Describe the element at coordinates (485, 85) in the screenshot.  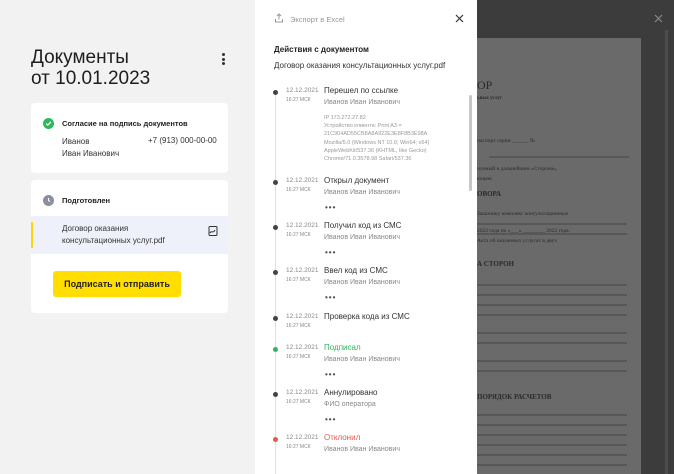
I see `doc-heading: ОР` at that location.